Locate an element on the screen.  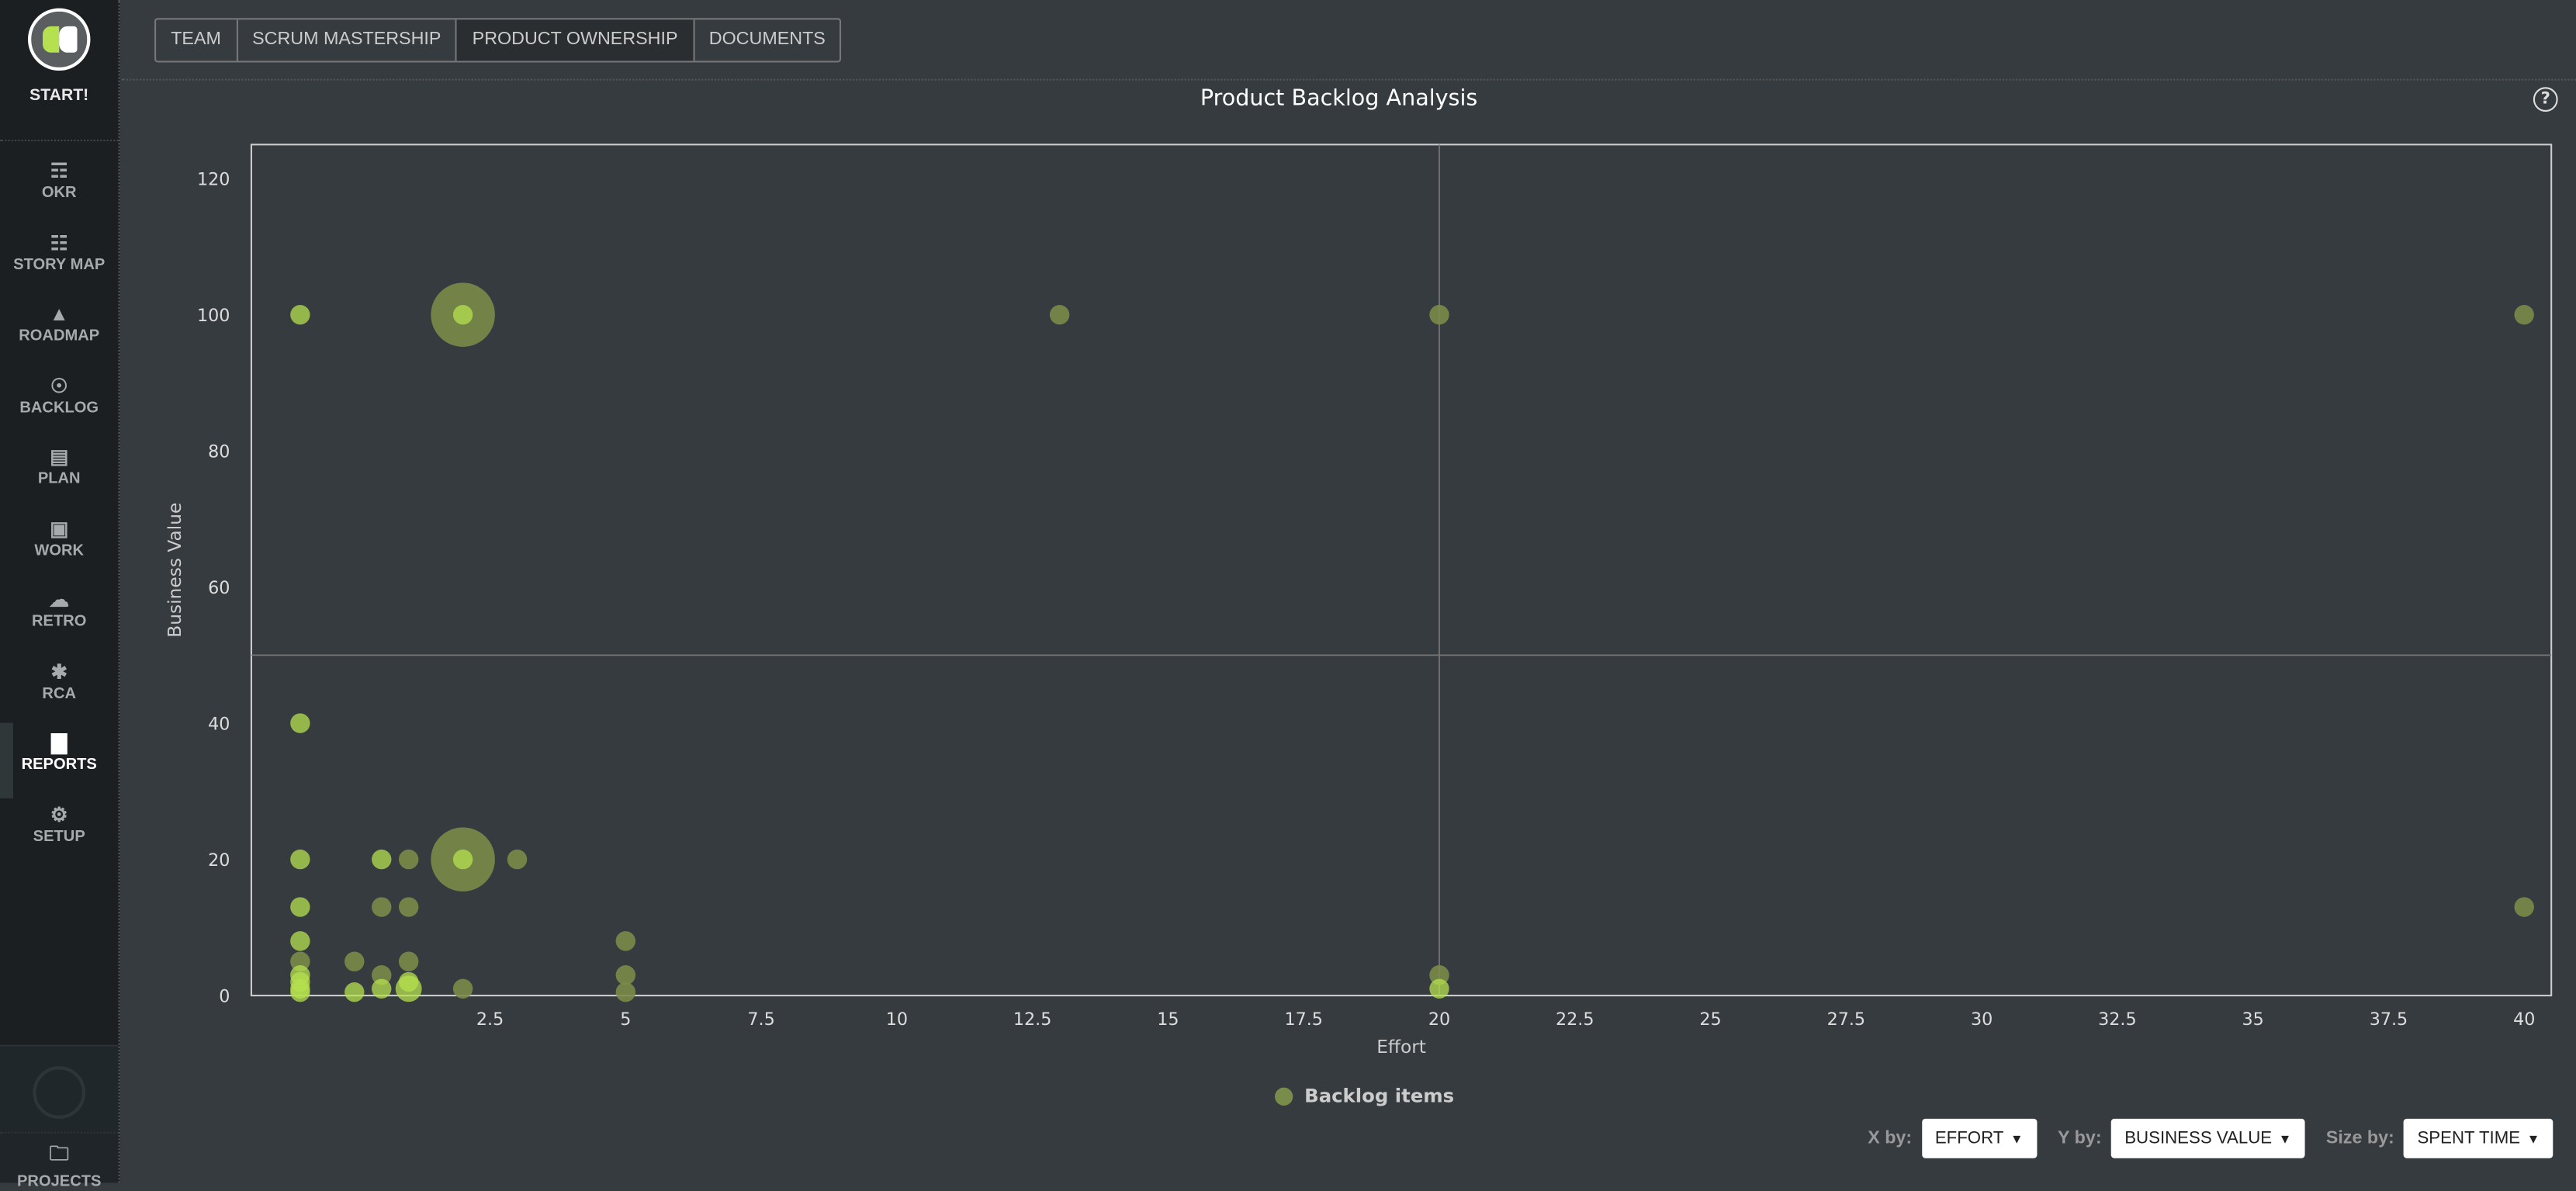
x-tick-label: 27.5 is located at coordinates (1846, 1019).